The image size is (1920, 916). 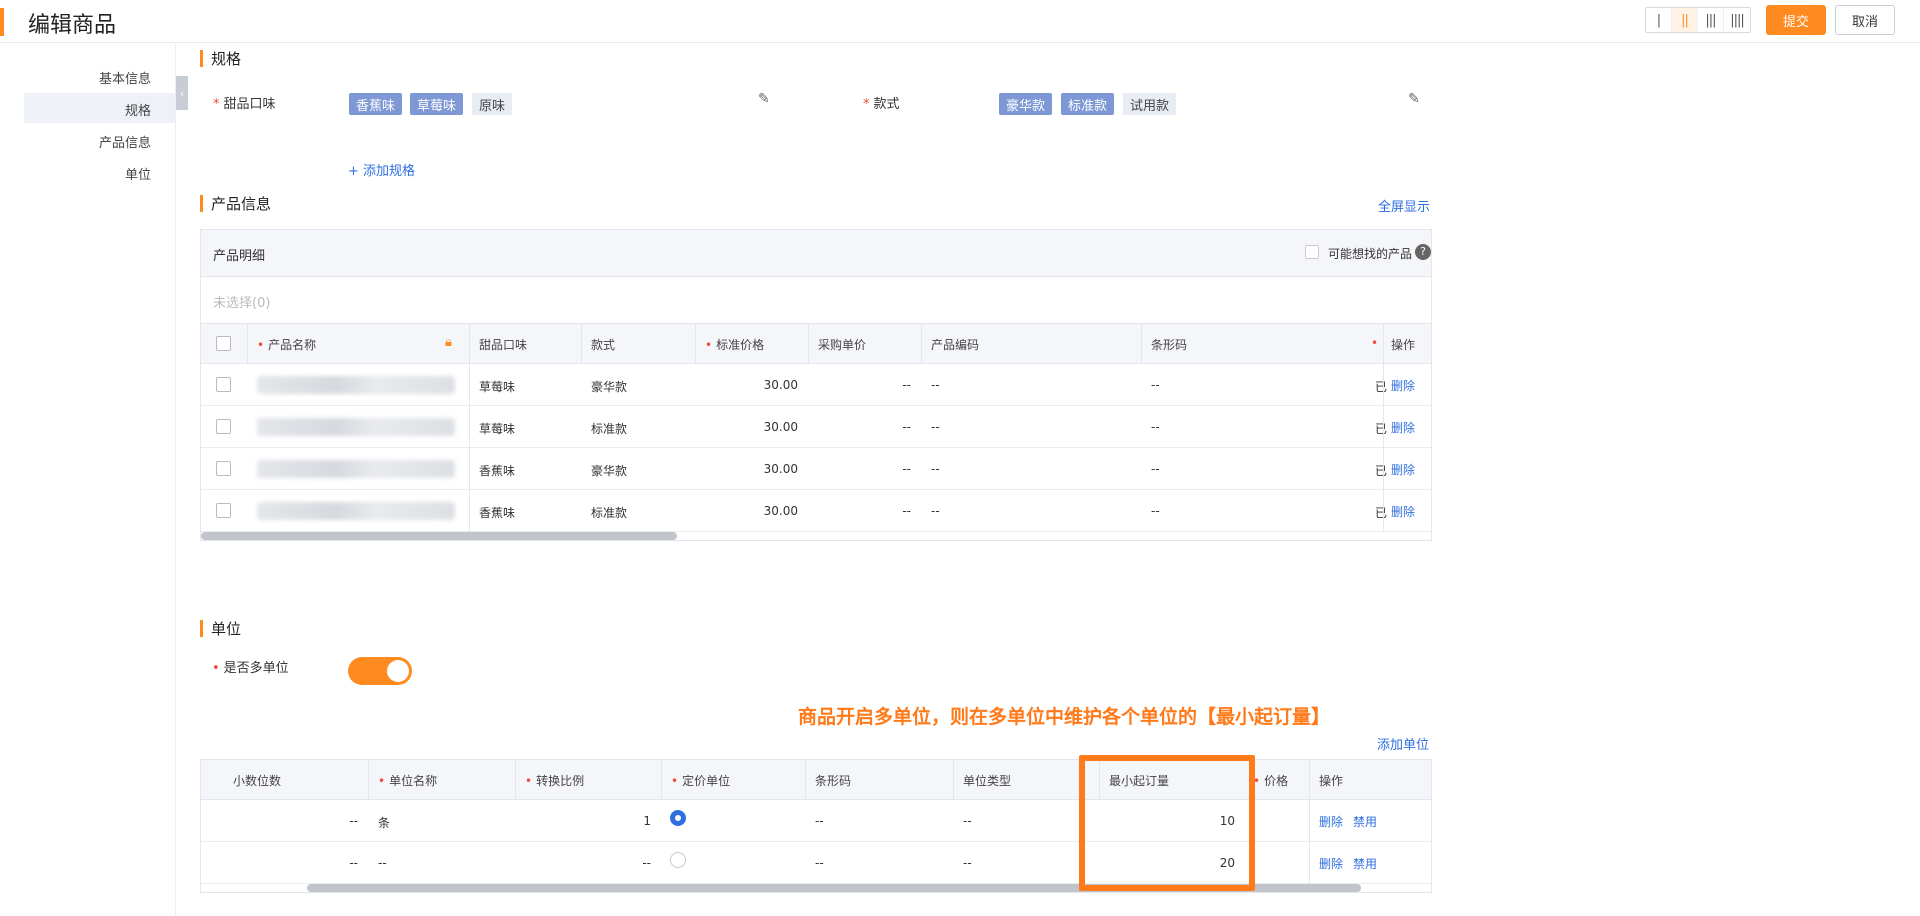 I want to click on flavor-tag-strawberry: 草莓味, so click(x=437, y=104).